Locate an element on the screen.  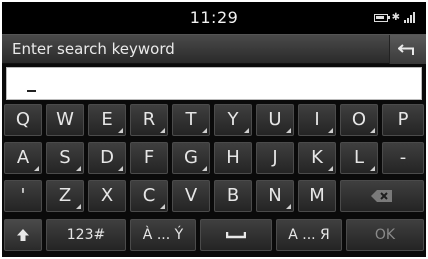
key-v: V is located at coordinates (191, 196).